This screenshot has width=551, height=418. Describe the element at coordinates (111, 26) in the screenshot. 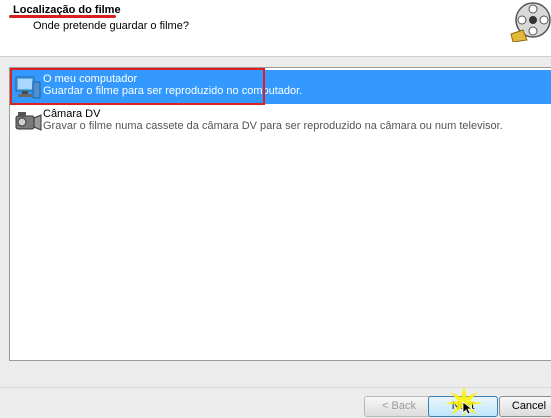

I see `page-subtitle: Onde pretende guardar o filme?` at that location.